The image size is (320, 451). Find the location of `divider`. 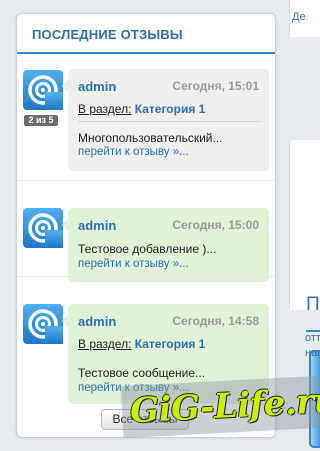

divider is located at coordinates (169, 121).